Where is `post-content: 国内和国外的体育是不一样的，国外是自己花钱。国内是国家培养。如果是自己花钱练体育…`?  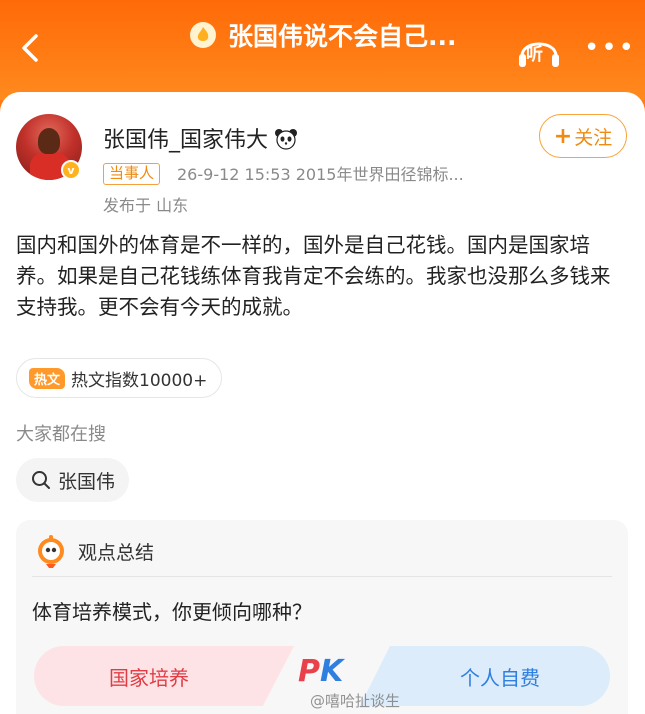 post-content: 国内和国外的体育是不一样的，国外是自己花钱。国内是国家培养。如果是自己花钱练体育… is located at coordinates (313, 276).